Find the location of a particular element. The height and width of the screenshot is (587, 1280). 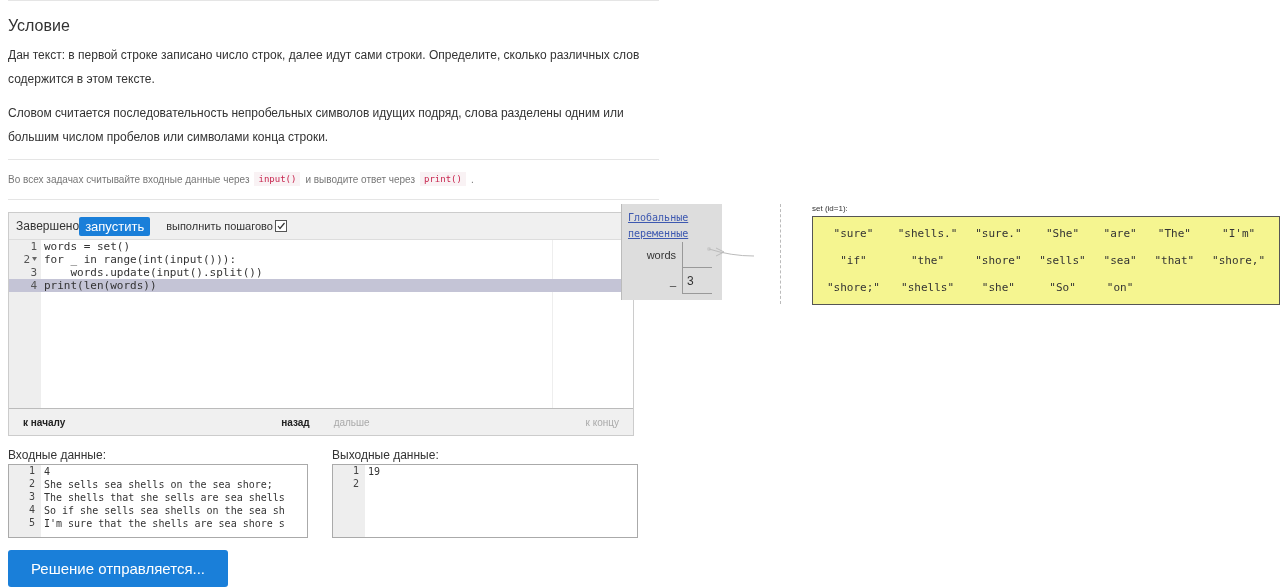

note-text: . is located at coordinates (472, 179).